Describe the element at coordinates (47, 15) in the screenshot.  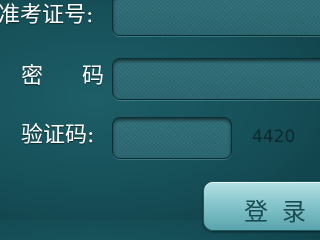
I see `exam-id-label: 准考证号:` at that location.